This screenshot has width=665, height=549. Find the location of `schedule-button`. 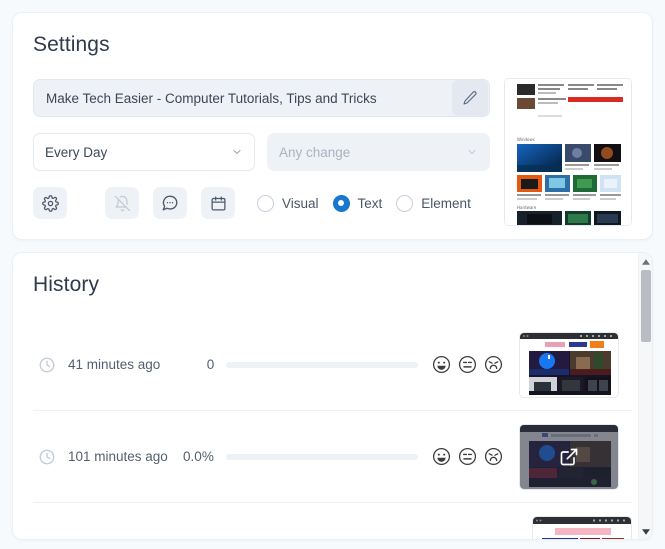

schedule-button is located at coordinates (218, 203).